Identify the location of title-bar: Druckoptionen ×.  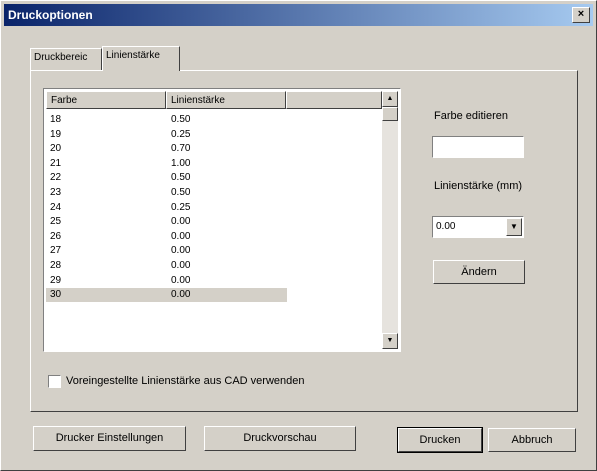
(298, 15).